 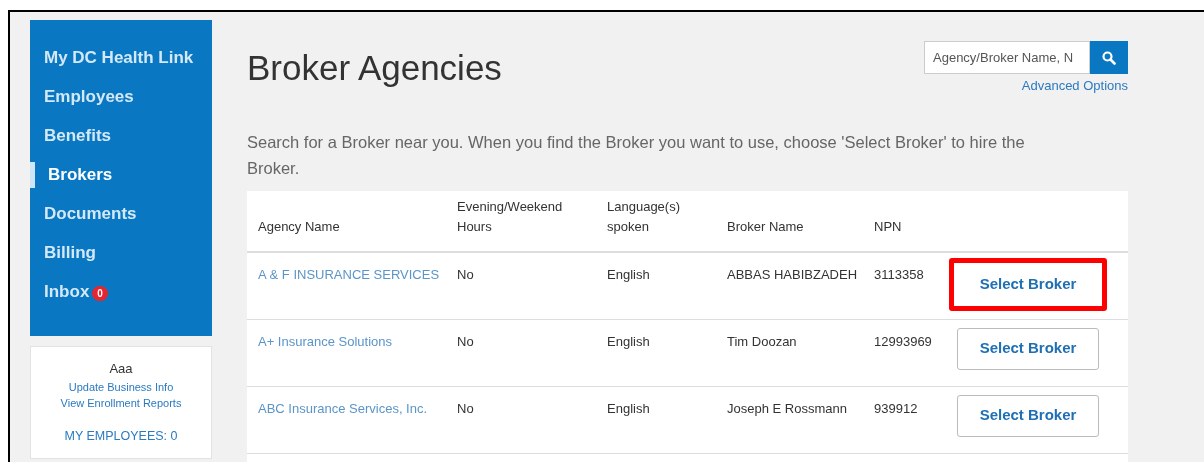 What do you see at coordinates (787, 408) in the screenshot?
I see `table-cell-text: Joseph E Rossmann` at bounding box center [787, 408].